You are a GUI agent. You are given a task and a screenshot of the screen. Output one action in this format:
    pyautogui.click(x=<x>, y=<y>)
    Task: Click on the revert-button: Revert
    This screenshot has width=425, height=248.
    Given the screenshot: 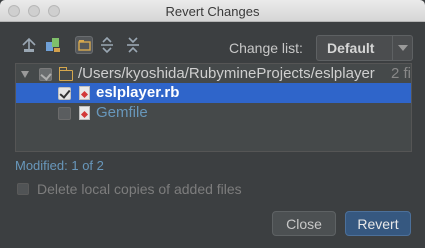 What is the action you would take?
    pyautogui.click(x=378, y=223)
    